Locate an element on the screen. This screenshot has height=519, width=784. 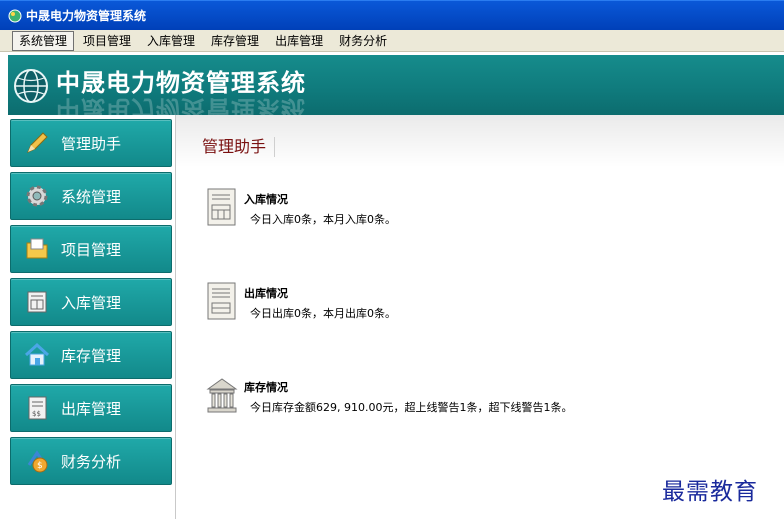
menu-item-project: 项目管理 is located at coordinates (107, 41).